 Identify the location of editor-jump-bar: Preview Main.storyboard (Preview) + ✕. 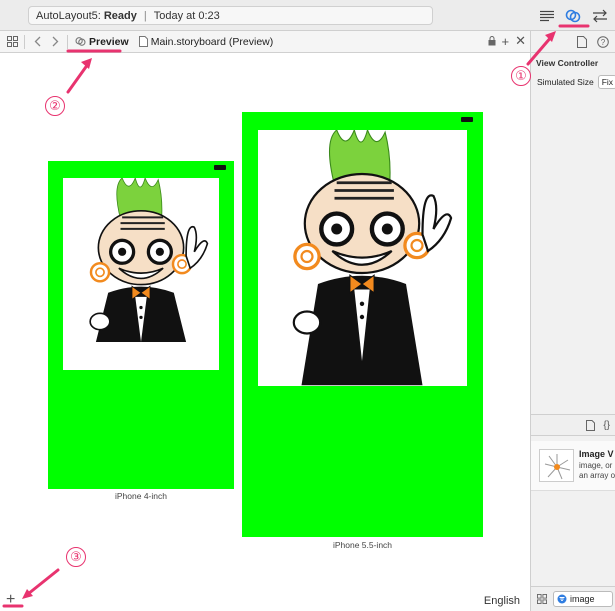
(265, 42).